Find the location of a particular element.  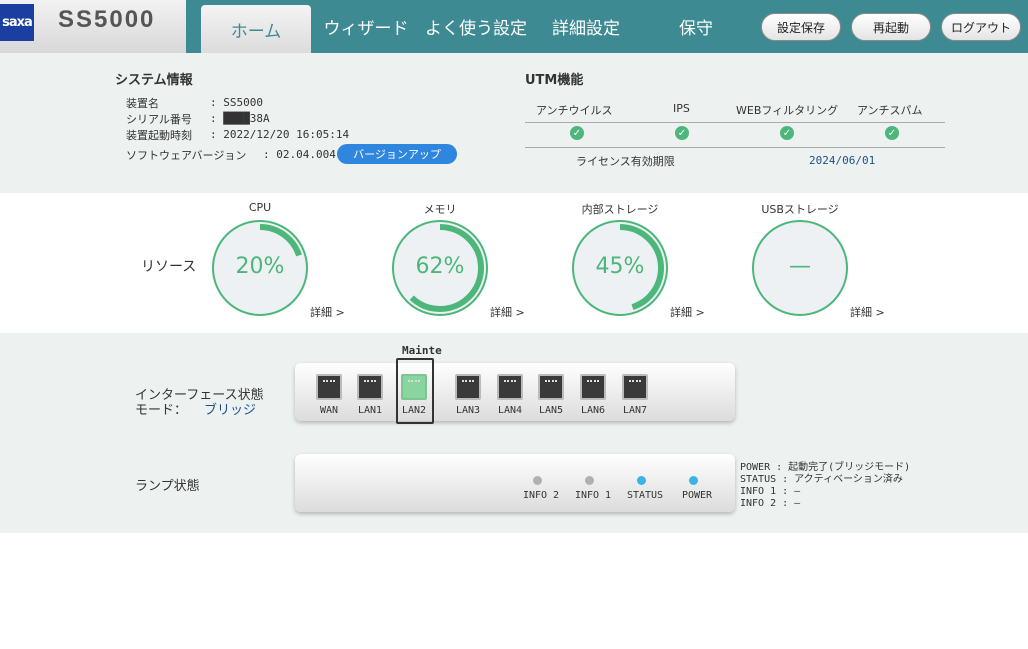

serial-number-value: : ████38A is located at coordinates (240, 118).